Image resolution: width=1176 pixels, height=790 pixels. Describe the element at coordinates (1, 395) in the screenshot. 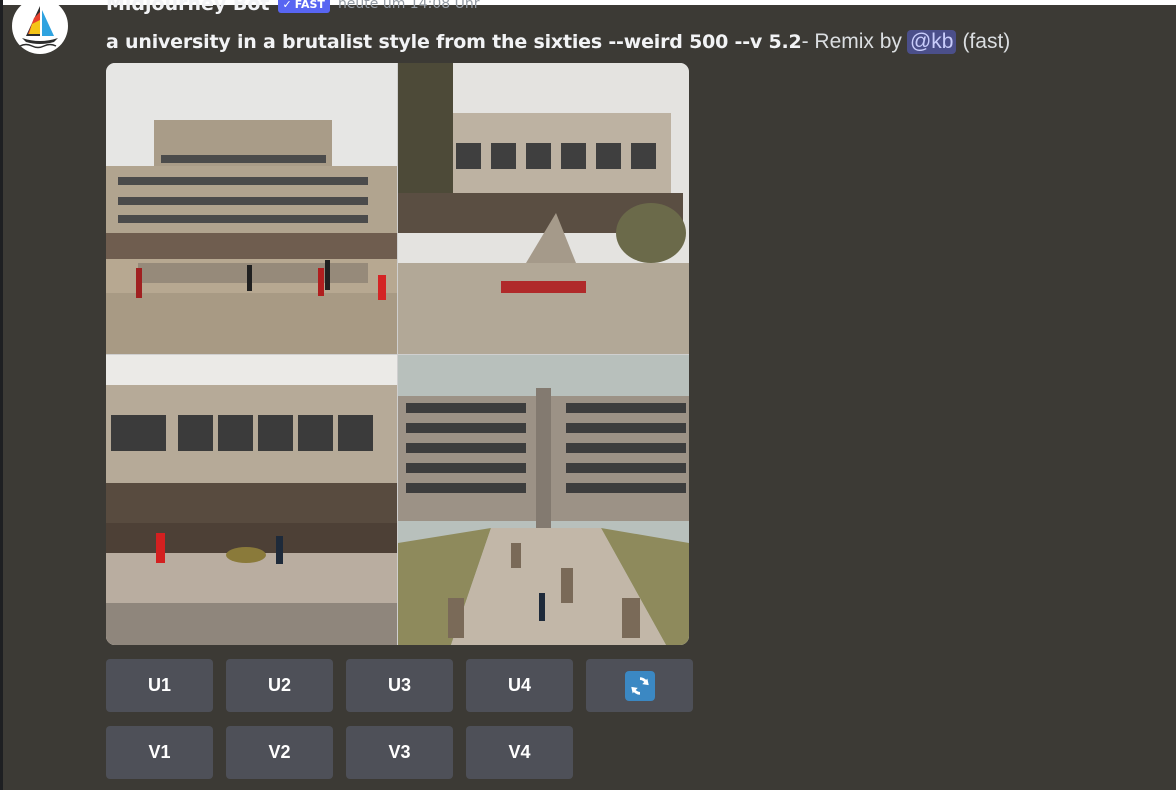

I see `left-border` at that location.